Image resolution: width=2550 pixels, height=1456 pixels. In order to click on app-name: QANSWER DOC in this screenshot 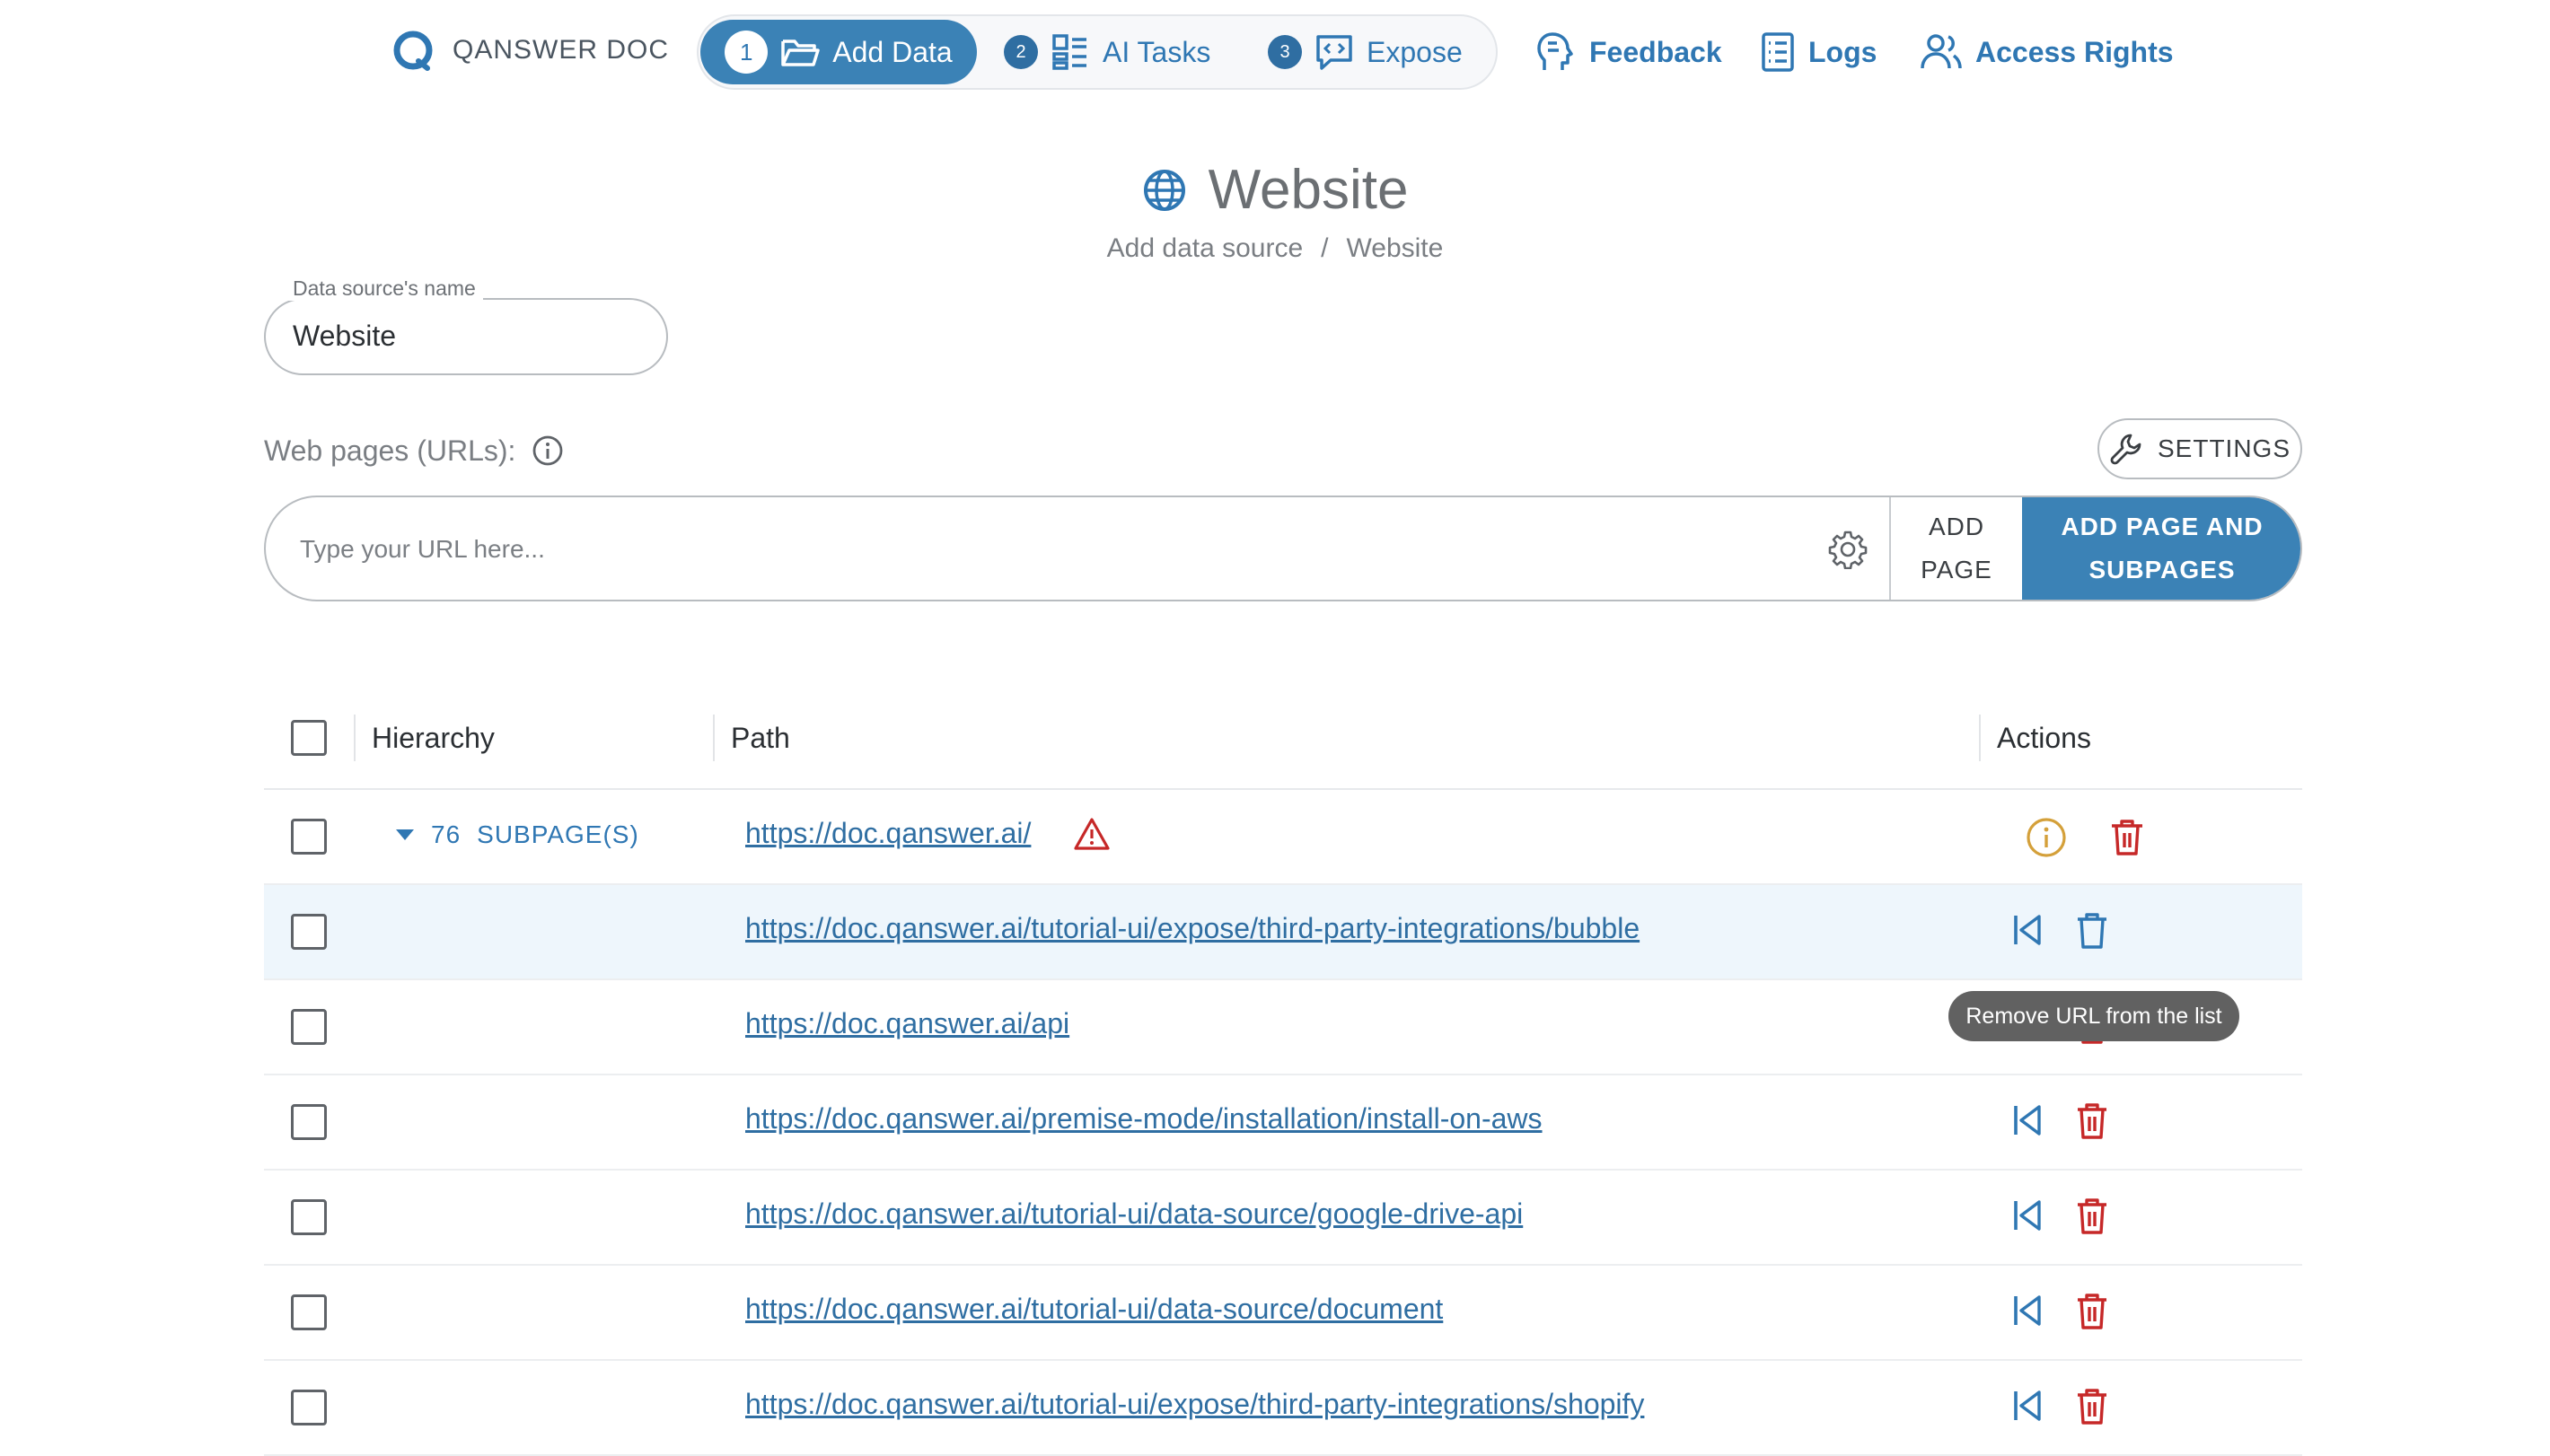, I will do `click(561, 50)`.